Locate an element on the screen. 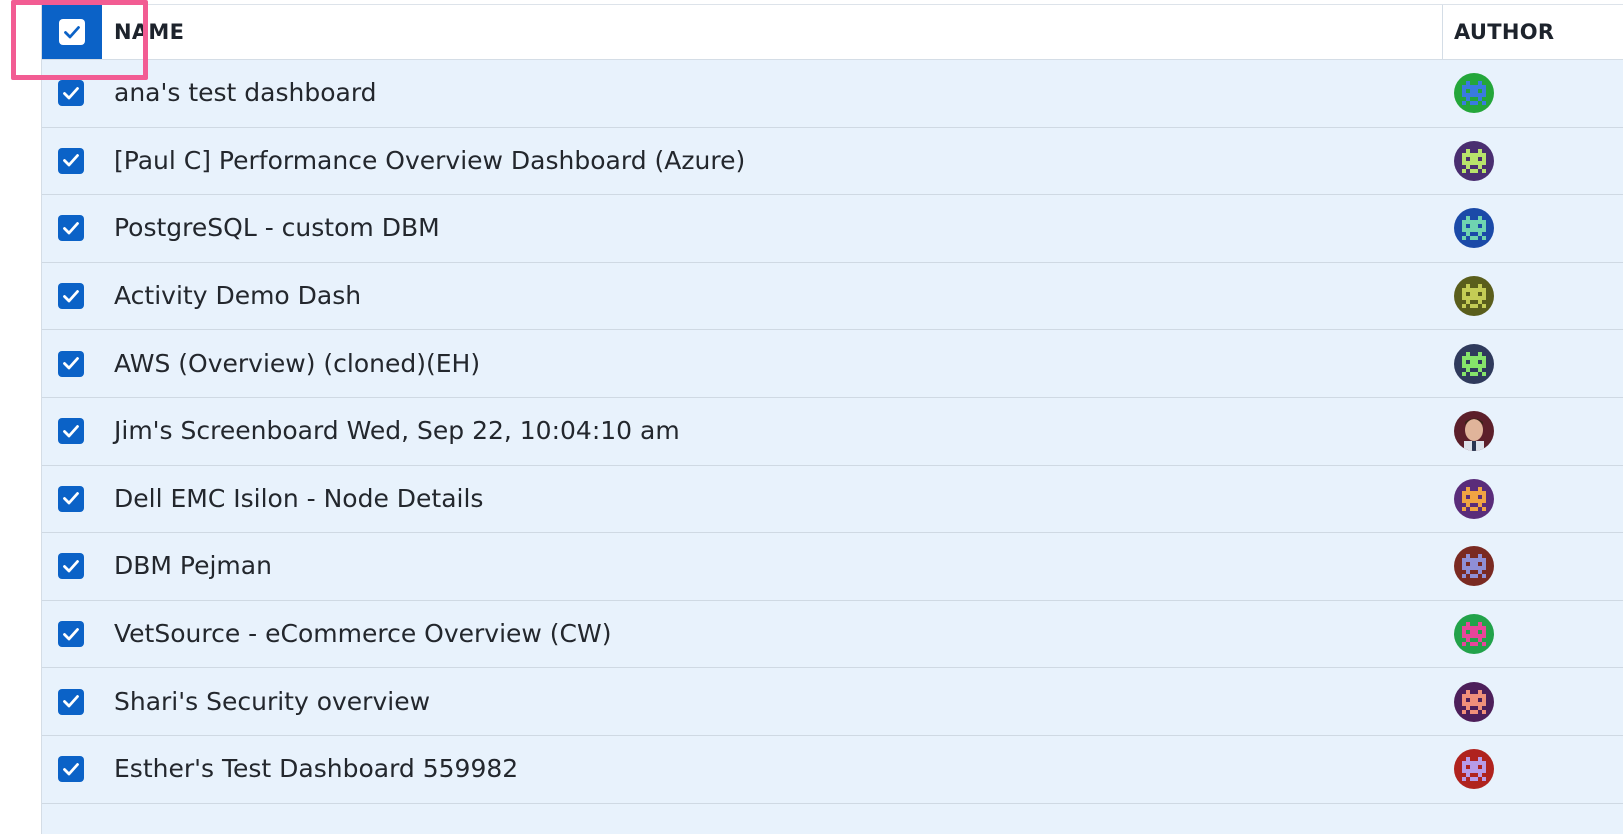  dashboard-name-link: Shari's Security overview is located at coordinates (272, 701).